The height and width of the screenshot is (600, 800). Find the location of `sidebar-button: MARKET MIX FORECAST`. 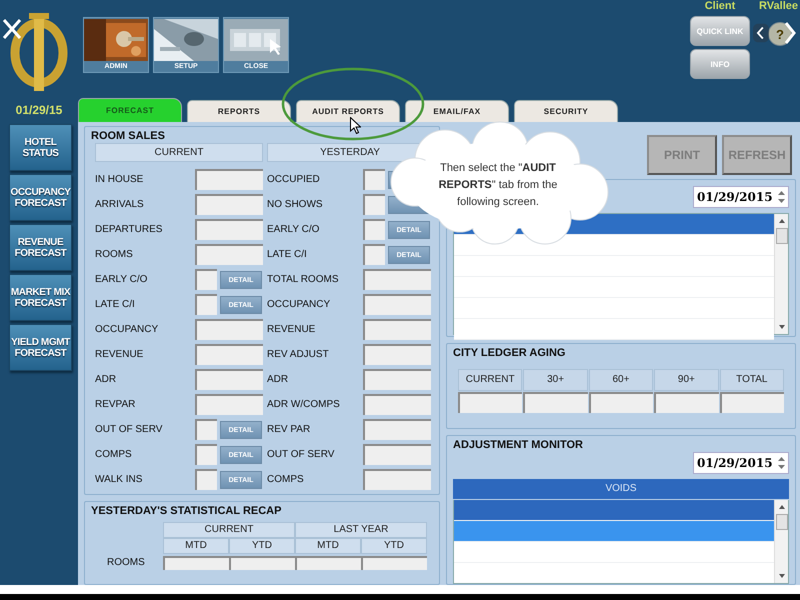

sidebar-button: MARKET MIX FORECAST is located at coordinates (40, 297).